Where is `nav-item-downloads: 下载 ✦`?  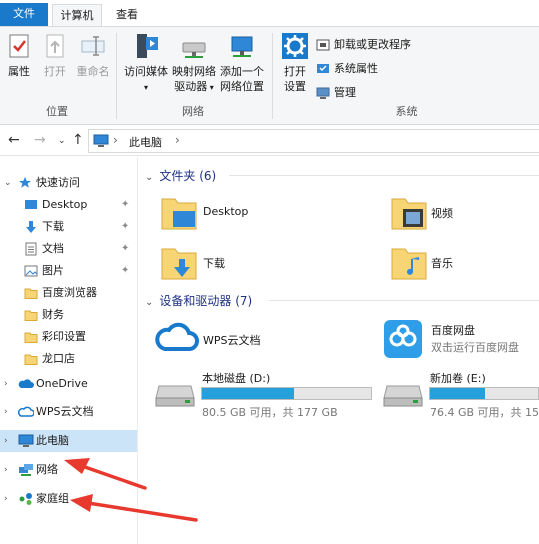
nav-item-downloads: 下载 ✦ is located at coordinates (68, 227).